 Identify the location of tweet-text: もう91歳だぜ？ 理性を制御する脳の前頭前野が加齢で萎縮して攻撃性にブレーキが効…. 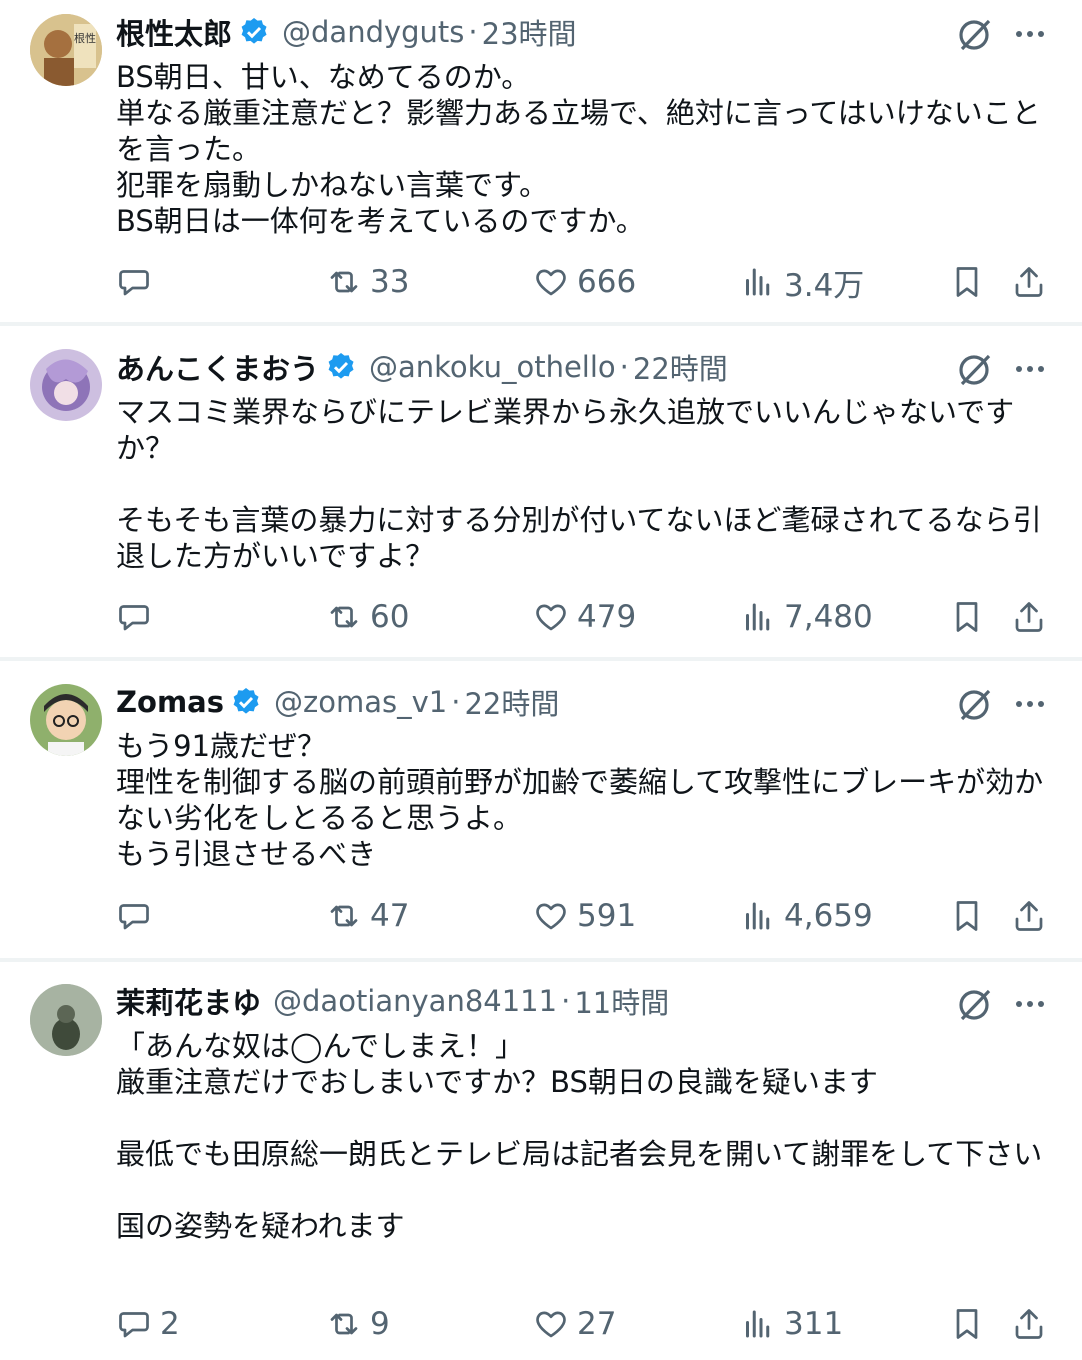
(580, 800).